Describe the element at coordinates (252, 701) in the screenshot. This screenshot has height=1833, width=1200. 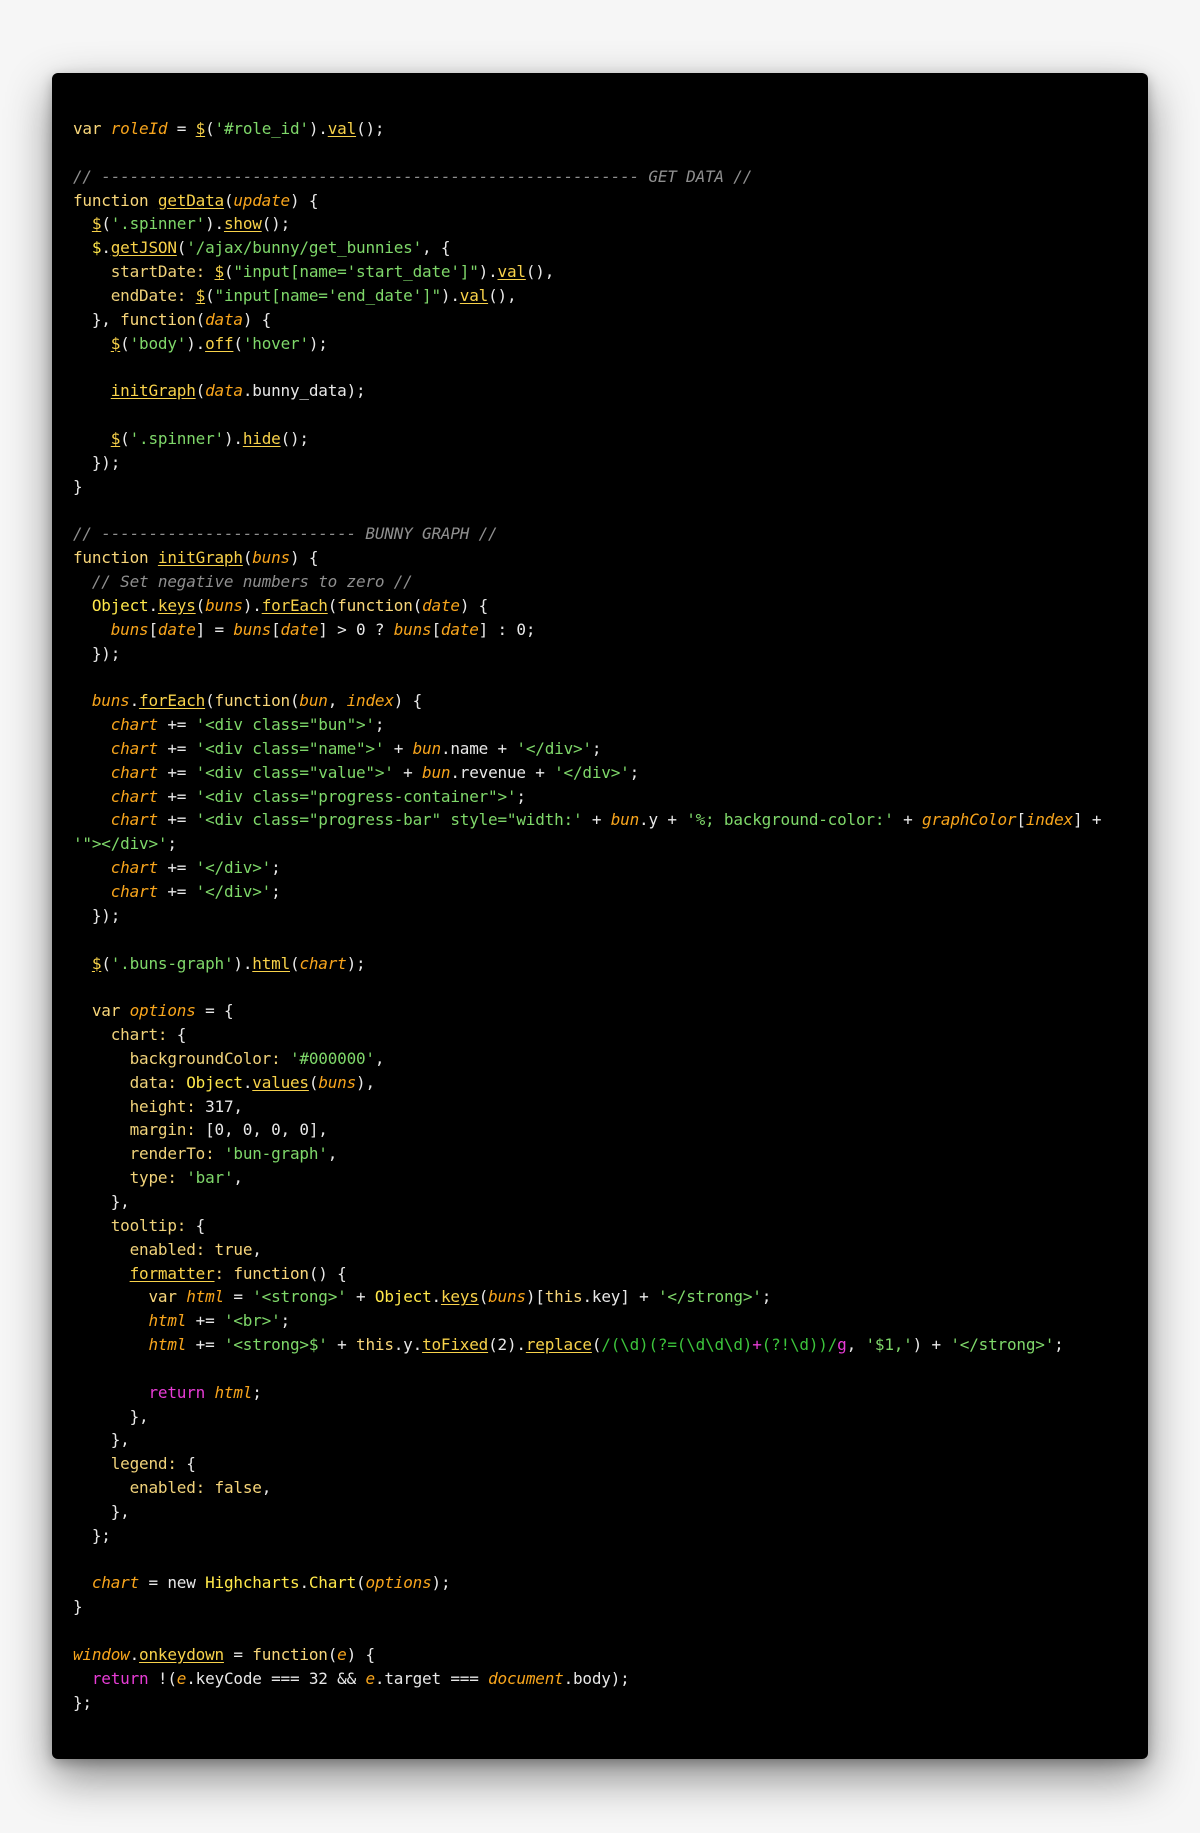
I see `code-token: function` at that location.